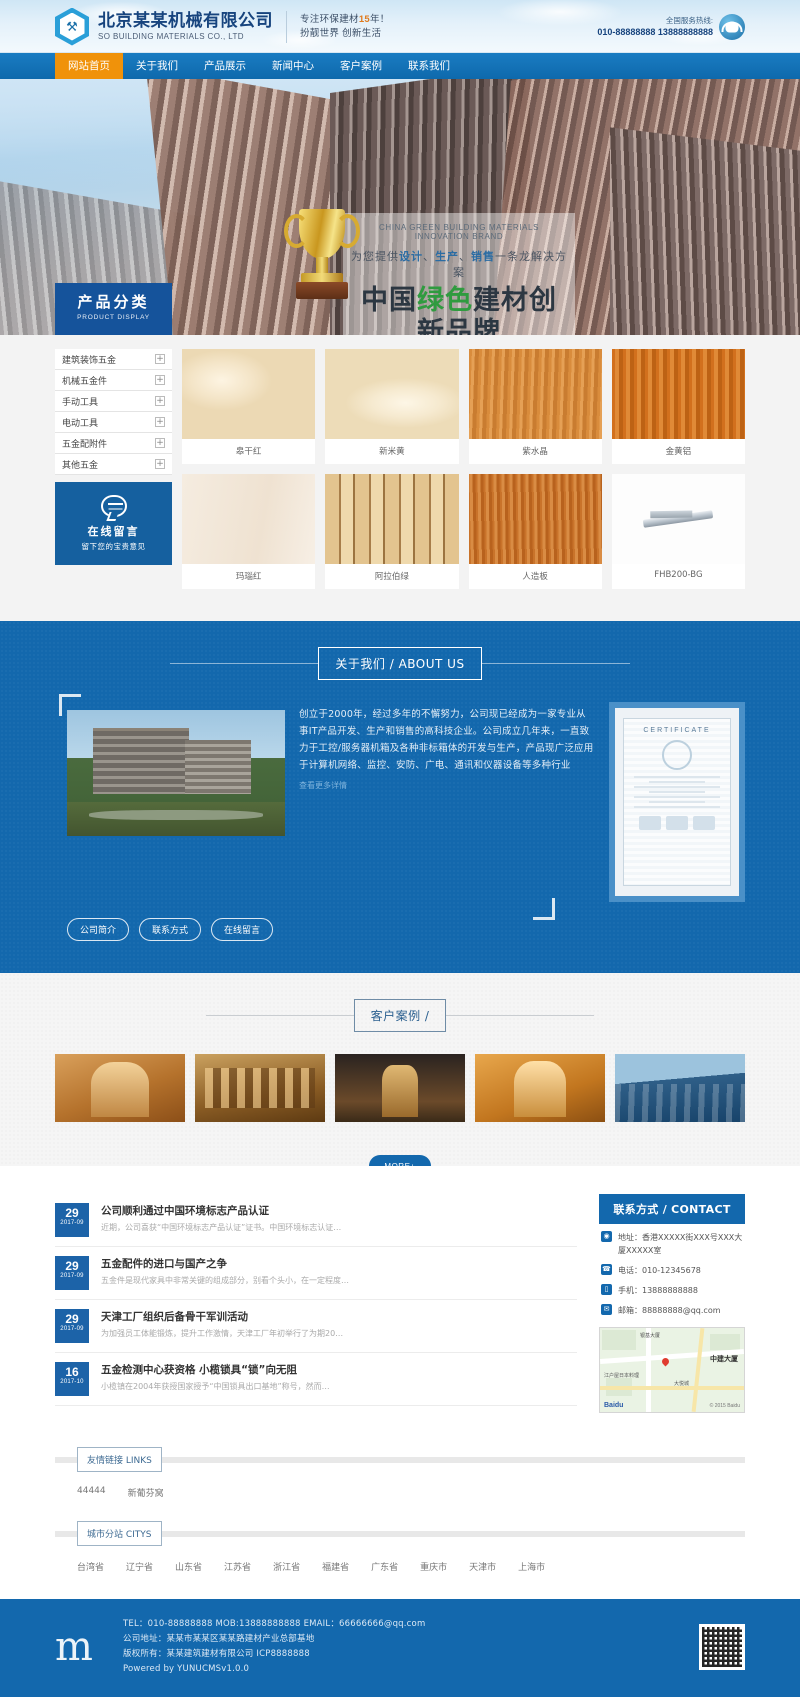 This screenshot has height=1697, width=800. Describe the element at coordinates (400, 1015) in the screenshot. I see `cases-section-title: 客户案例 /` at that location.